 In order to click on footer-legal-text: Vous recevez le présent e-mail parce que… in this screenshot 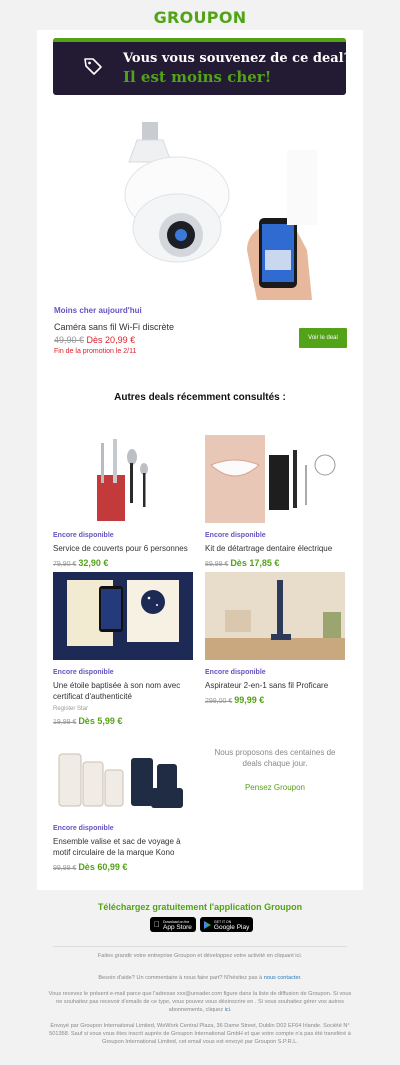, I will do `click(200, 1002)`.